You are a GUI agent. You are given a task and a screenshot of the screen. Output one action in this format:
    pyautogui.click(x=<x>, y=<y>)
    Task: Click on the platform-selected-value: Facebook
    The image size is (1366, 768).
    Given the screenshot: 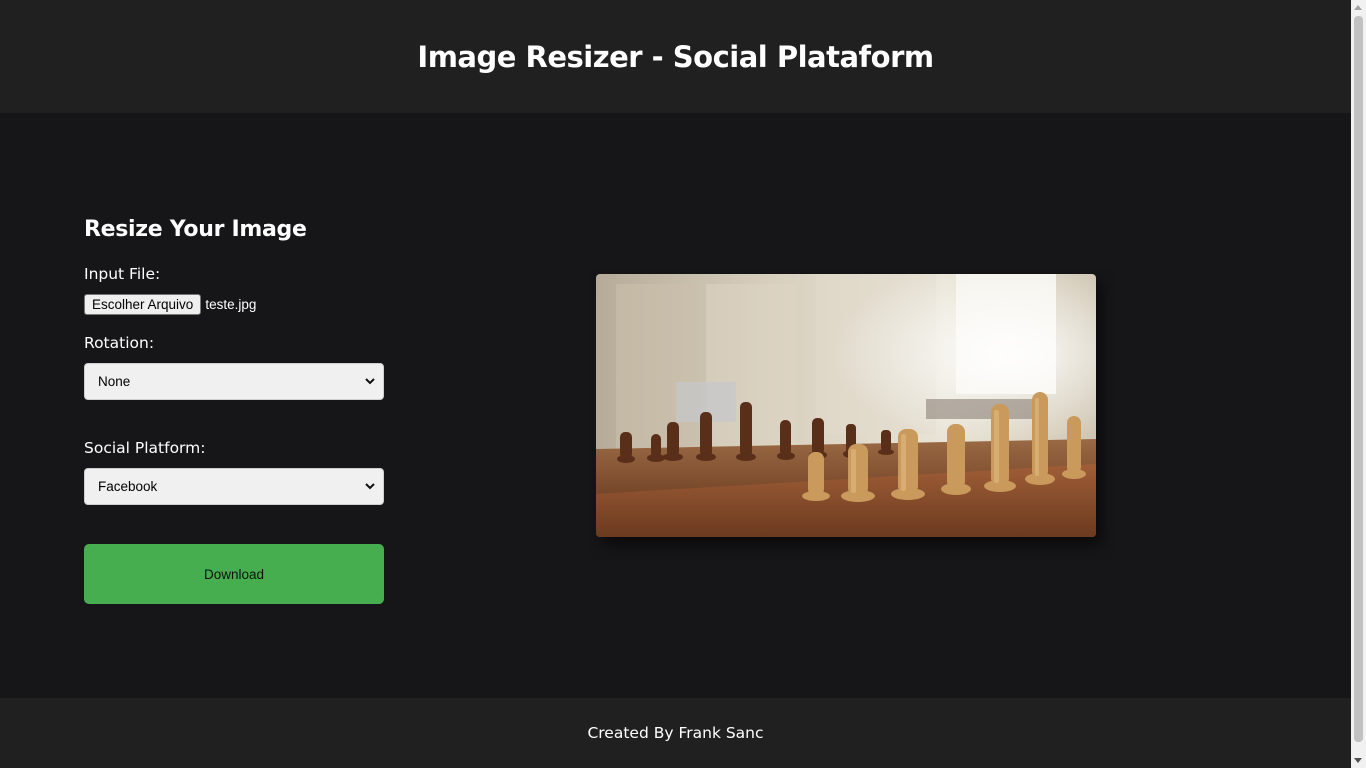 What is the action you would take?
    pyautogui.click(x=128, y=486)
    